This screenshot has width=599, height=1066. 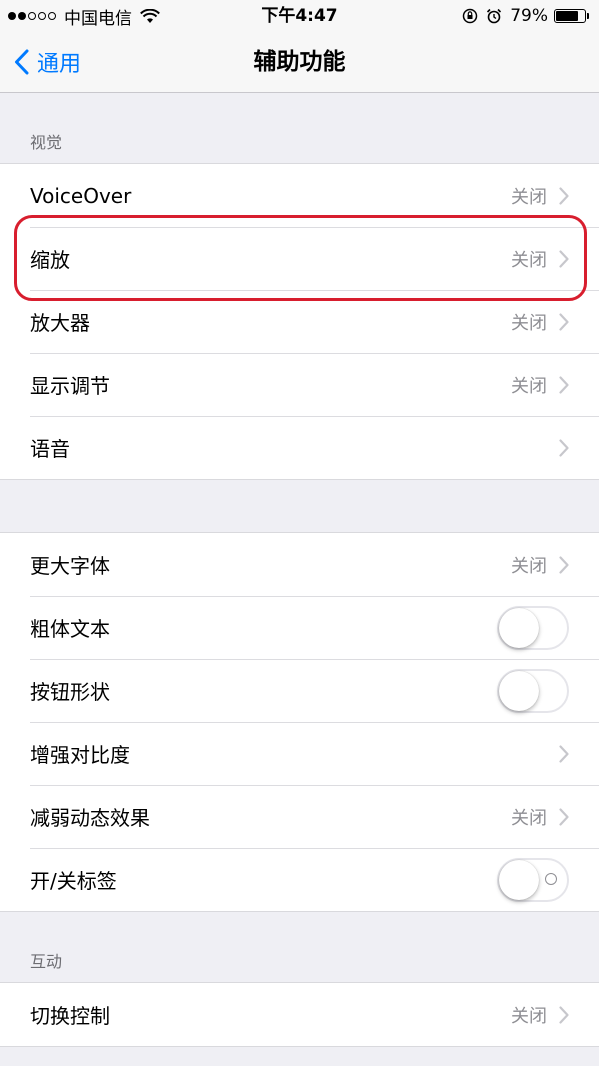 I want to click on settings-group-interaction: 切换控制 关闭, so click(x=299, y=1014).